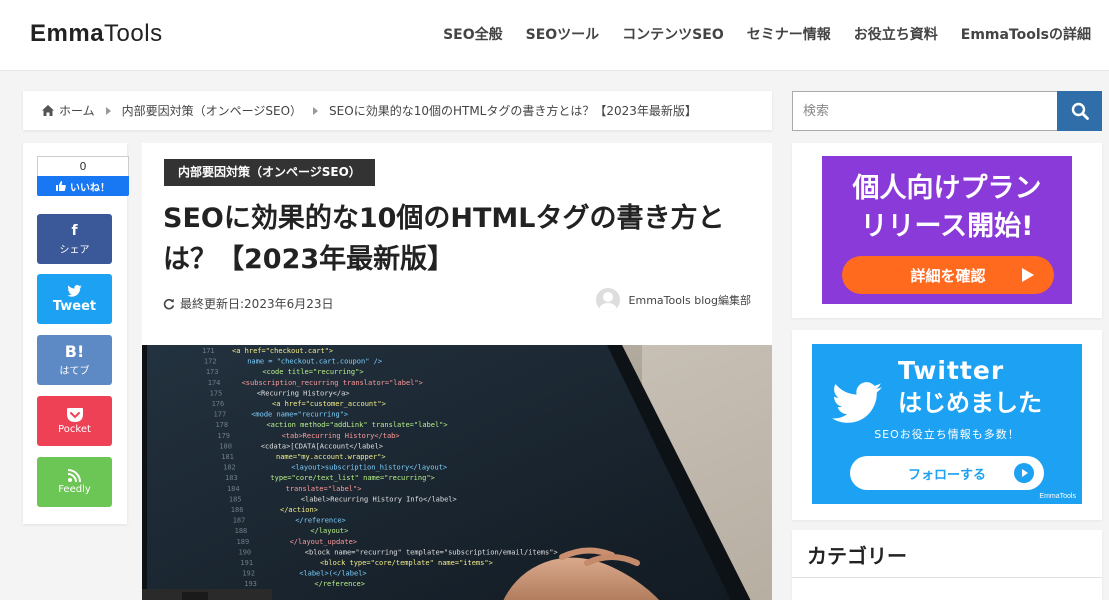 This screenshot has width=1109, height=600. I want to click on code-line: <label>Recurring History Info</label>, so click(379, 499).